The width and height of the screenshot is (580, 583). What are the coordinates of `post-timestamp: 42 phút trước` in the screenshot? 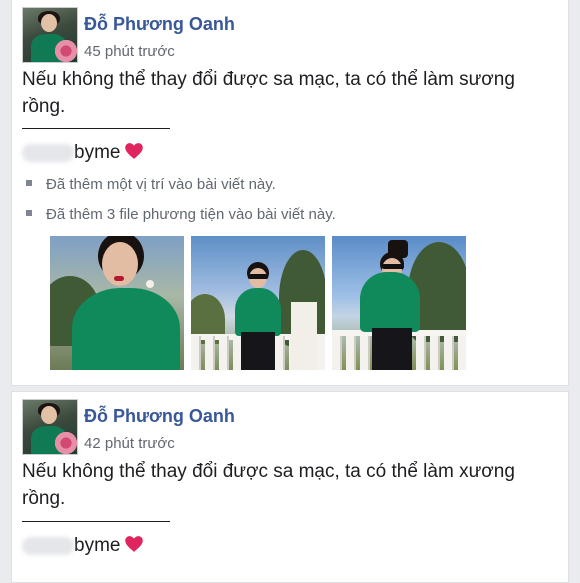 It's located at (129, 443).